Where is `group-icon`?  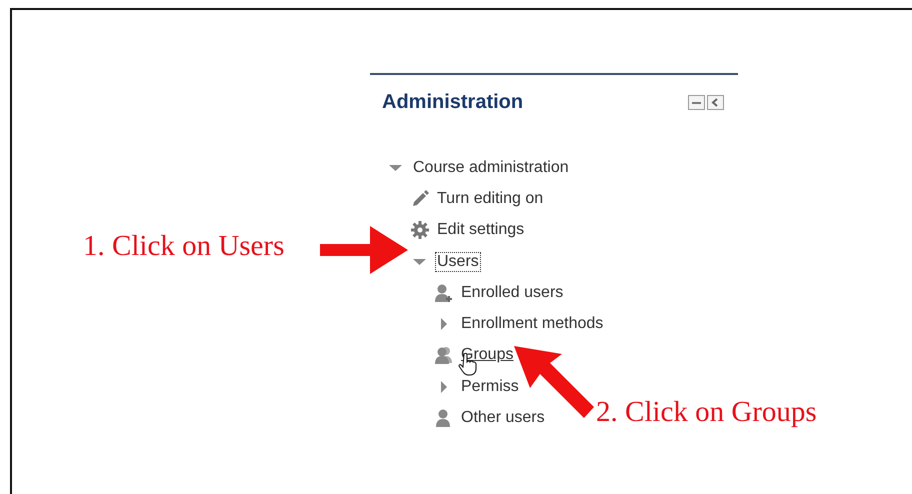
group-icon is located at coordinates (444, 355).